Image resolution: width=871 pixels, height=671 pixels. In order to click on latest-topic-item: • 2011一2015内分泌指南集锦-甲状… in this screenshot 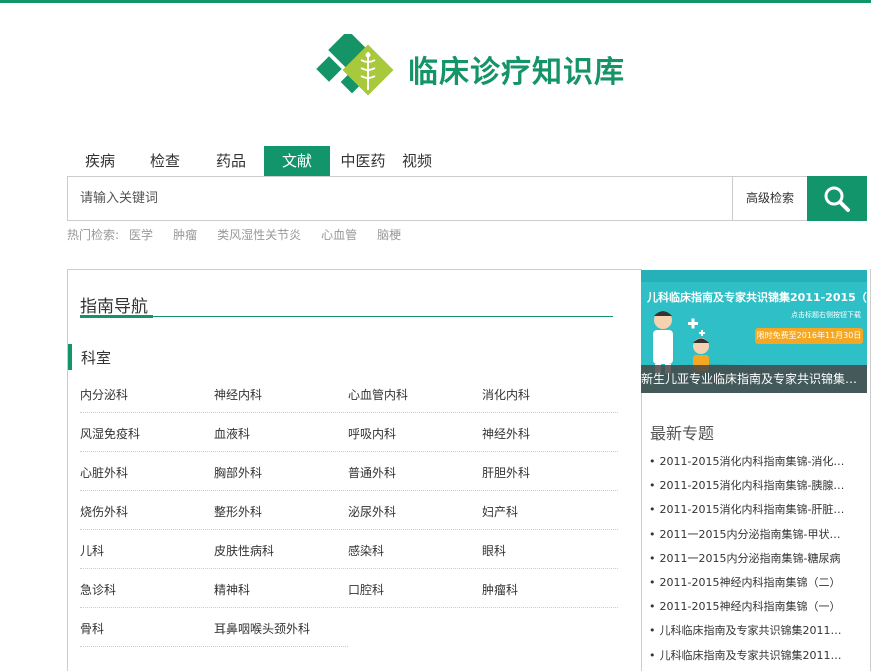, I will do `click(754, 537)`.